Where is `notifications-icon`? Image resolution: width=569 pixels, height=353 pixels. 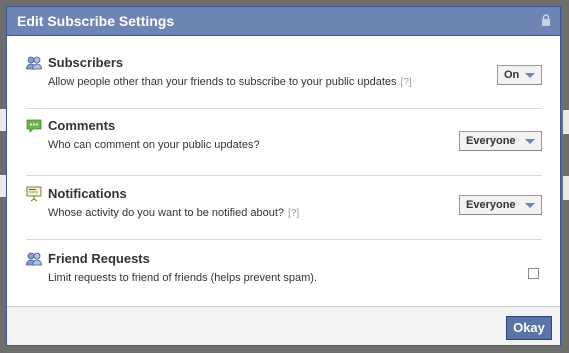
notifications-icon is located at coordinates (34, 194).